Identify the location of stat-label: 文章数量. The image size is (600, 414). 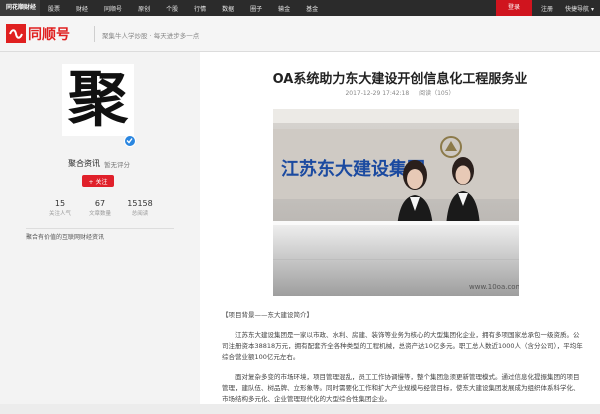
(99, 214).